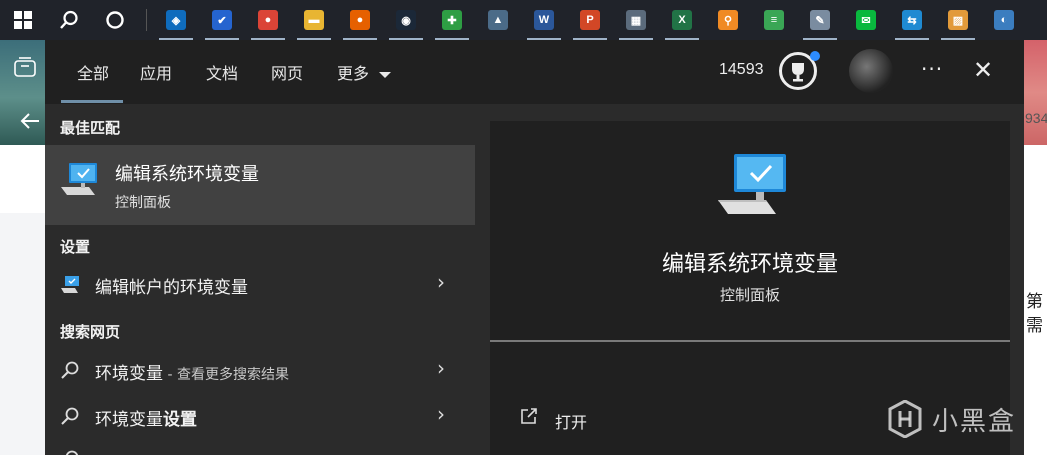  Describe the element at coordinates (534, 72) in the screenshot. I see `search-header: 全部 应用 文档 网页 更多 14593 ··· ✕` at that location.